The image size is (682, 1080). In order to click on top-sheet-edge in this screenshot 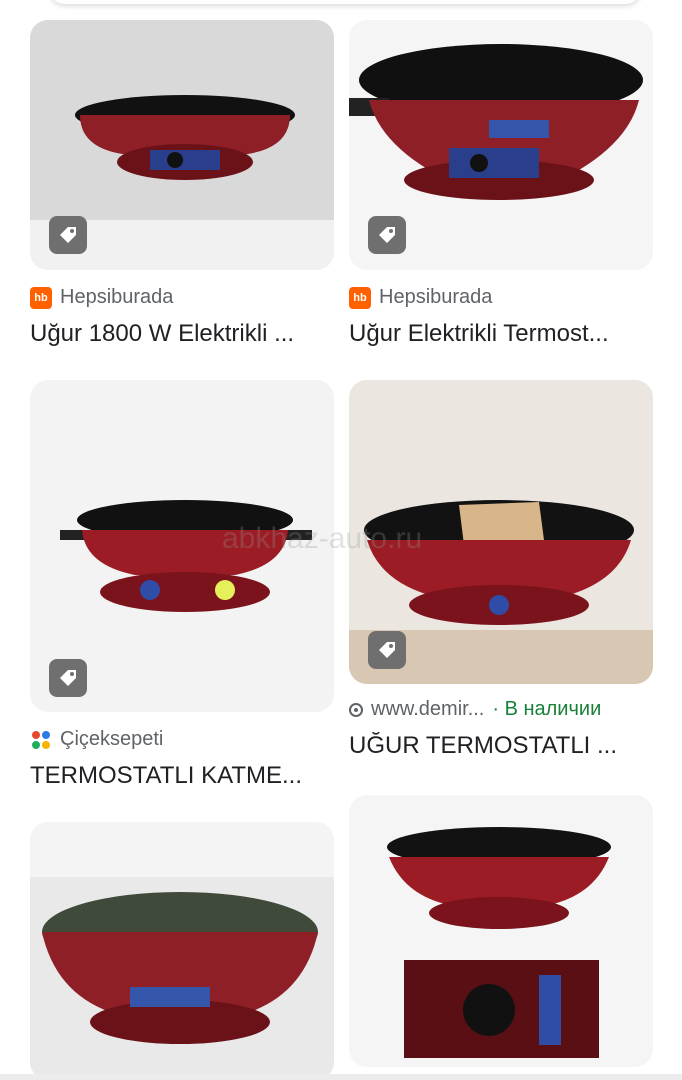, I will do `click(345, 2)`.